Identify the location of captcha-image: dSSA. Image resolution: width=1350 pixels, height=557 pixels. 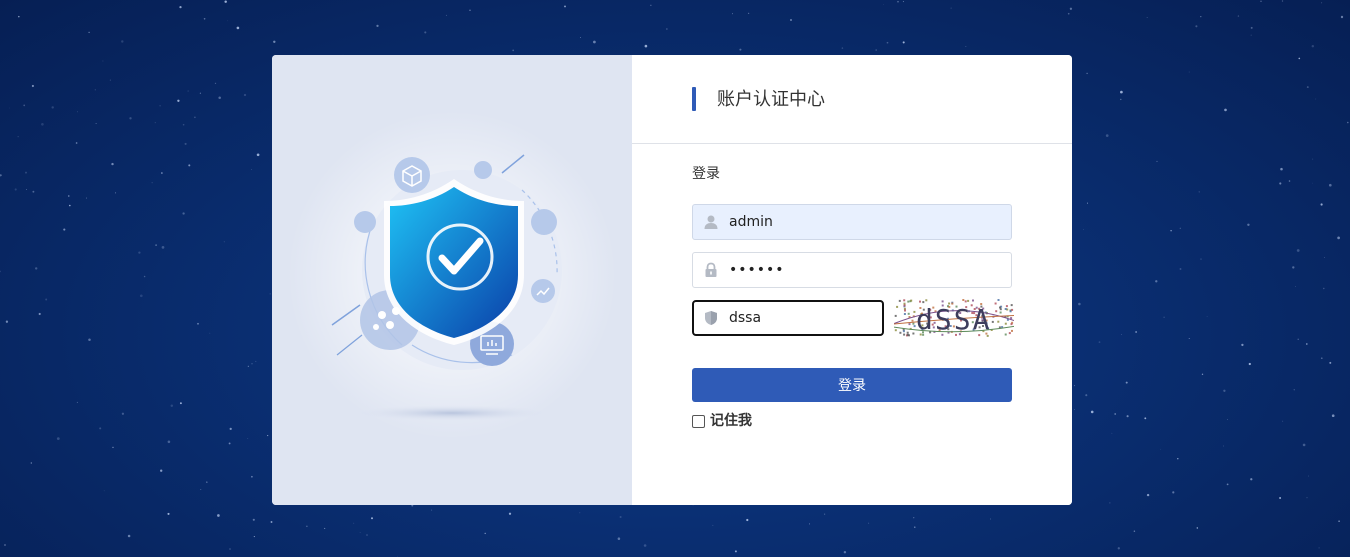
(954, 318).